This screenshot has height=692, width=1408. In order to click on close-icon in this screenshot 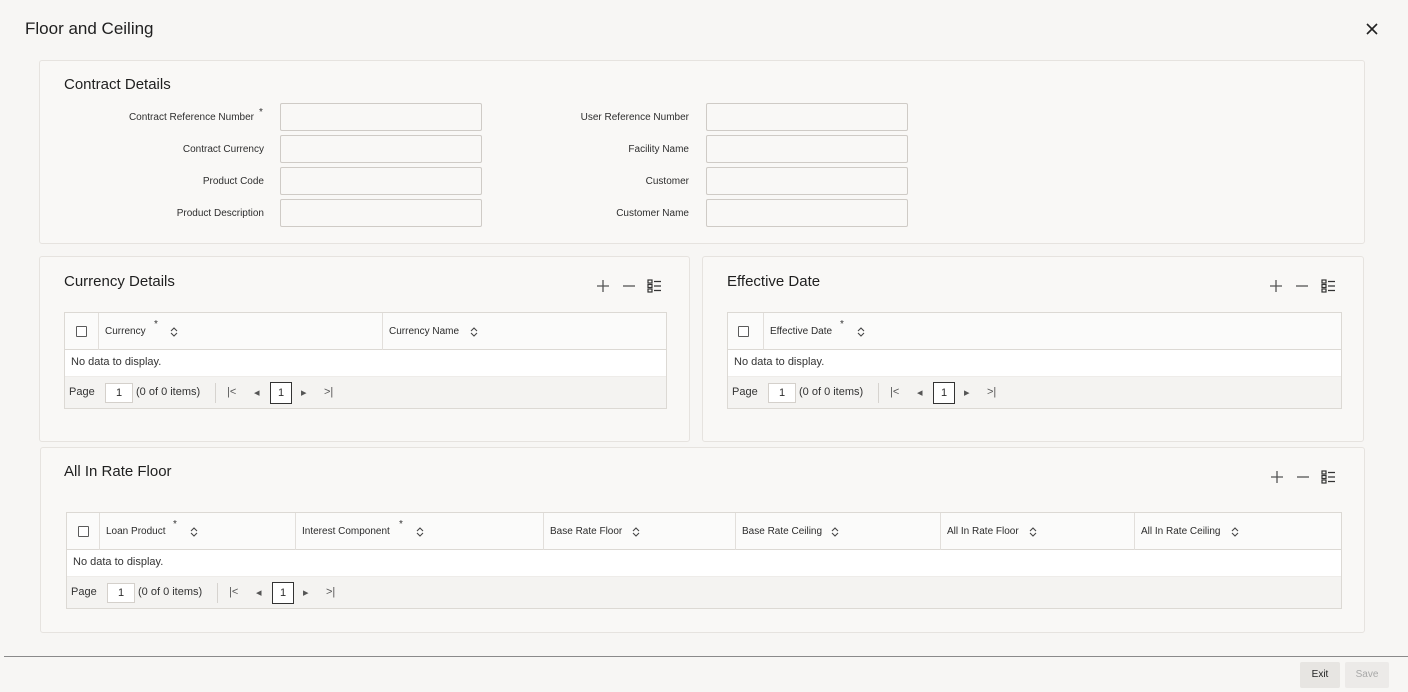, I will do `click(1372, 29)`.